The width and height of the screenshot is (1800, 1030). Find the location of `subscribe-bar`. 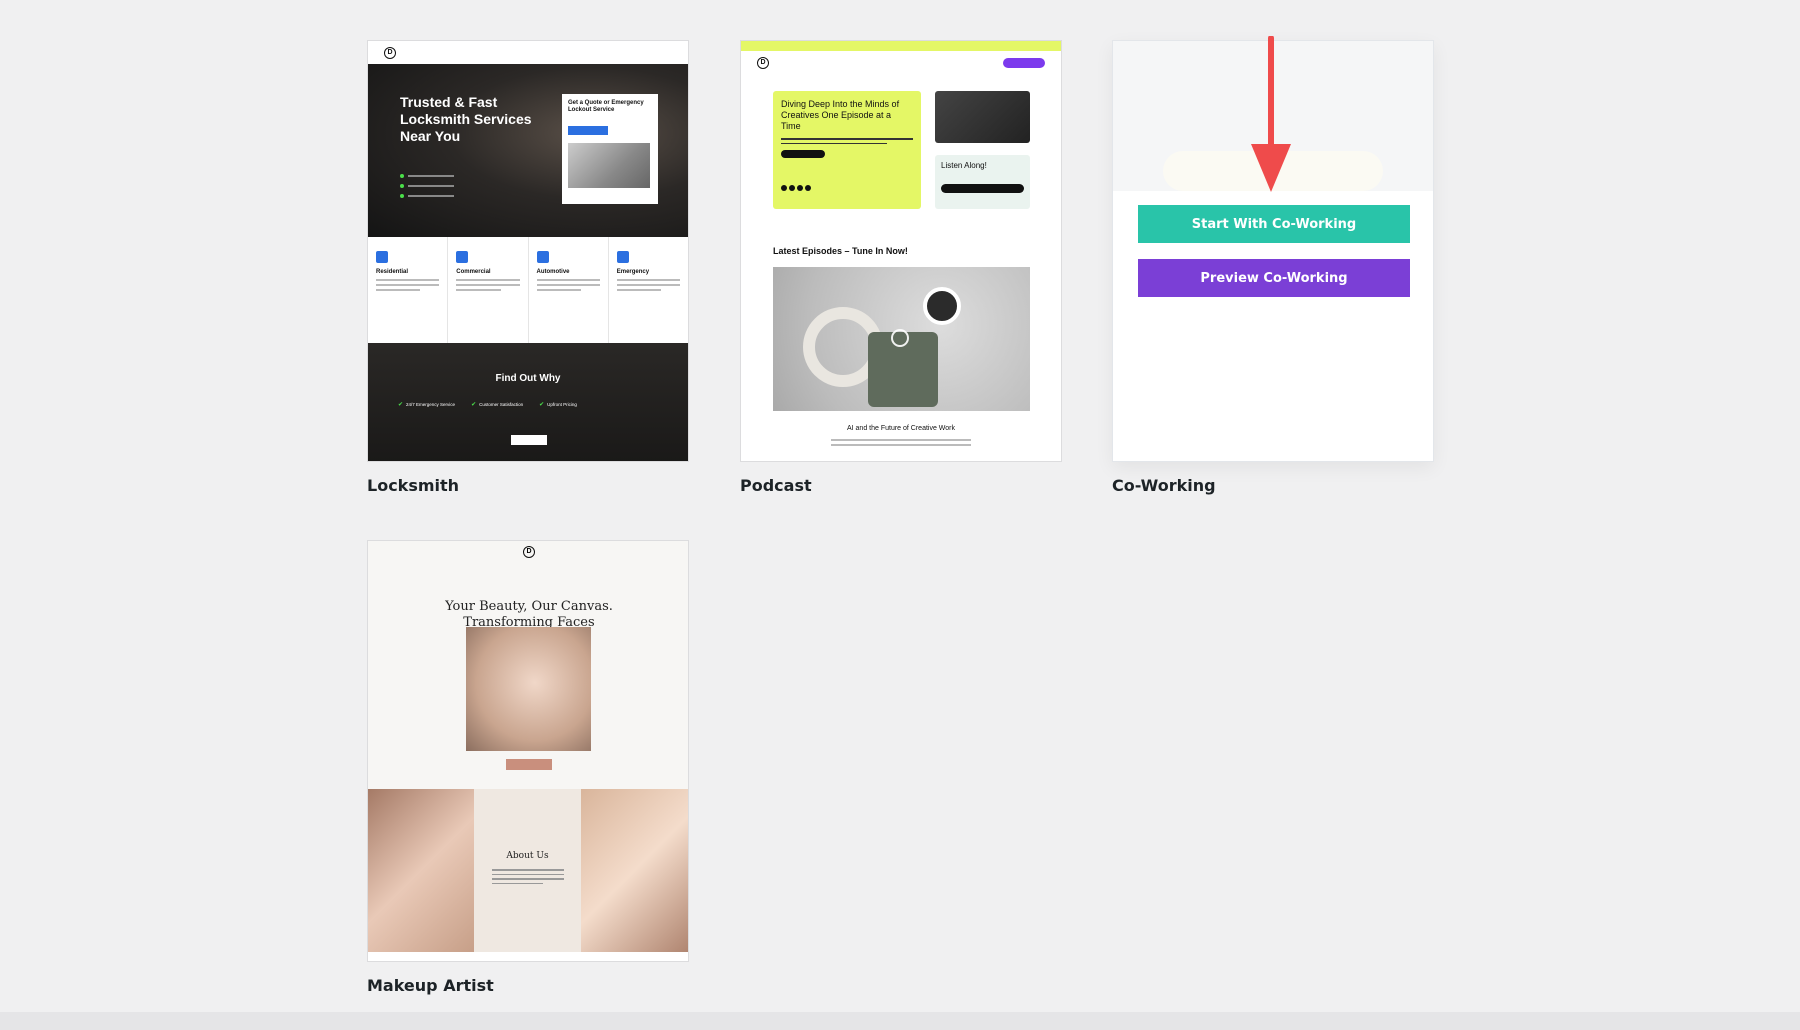

subscribe-bar is located at coordinates (982, 188).